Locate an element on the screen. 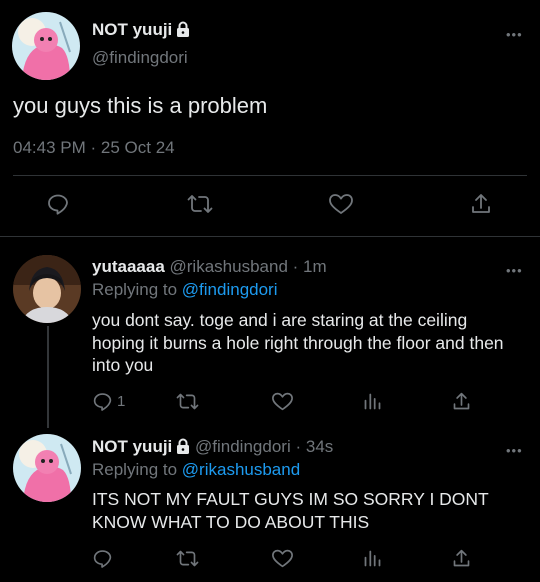 Image resolution: width=540 pixels, height=582 pixels. reply-header: yutaaaaa @rikashusband · 1m is located at coordinates (209, 267).